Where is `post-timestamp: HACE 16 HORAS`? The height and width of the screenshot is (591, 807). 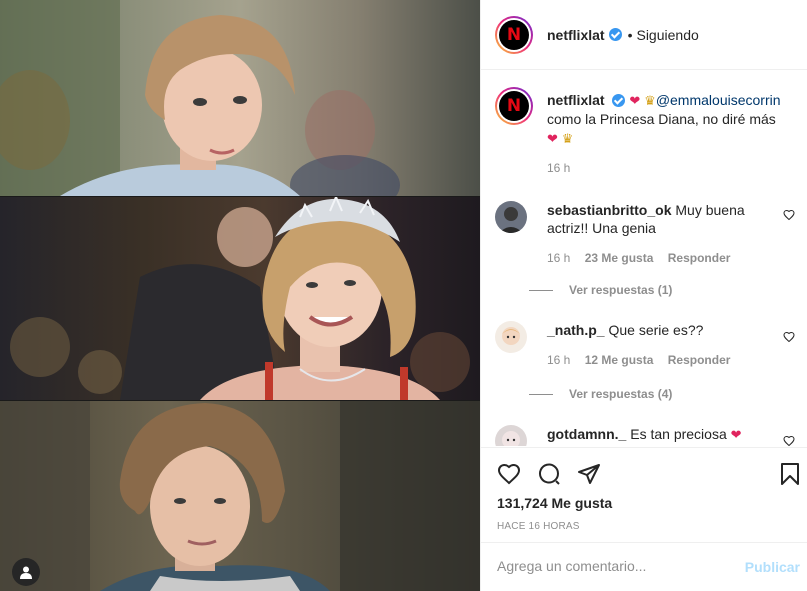
post-timestamp: HACE 16 HORAS is located at coordinates (538, 526).